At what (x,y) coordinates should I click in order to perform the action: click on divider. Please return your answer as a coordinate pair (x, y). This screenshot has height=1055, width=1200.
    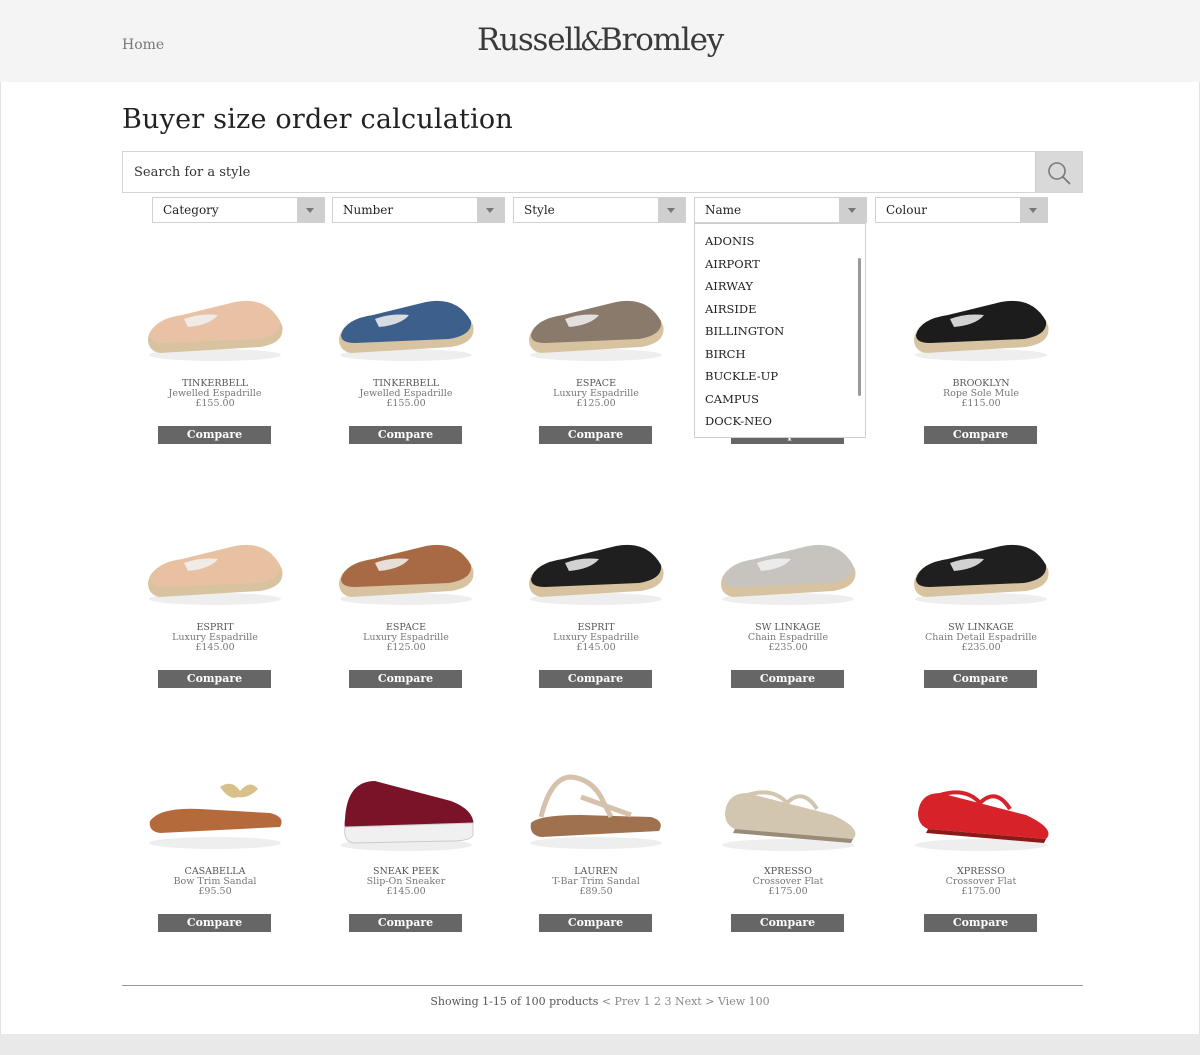
    Looking at the image, I should click on (602, 985).